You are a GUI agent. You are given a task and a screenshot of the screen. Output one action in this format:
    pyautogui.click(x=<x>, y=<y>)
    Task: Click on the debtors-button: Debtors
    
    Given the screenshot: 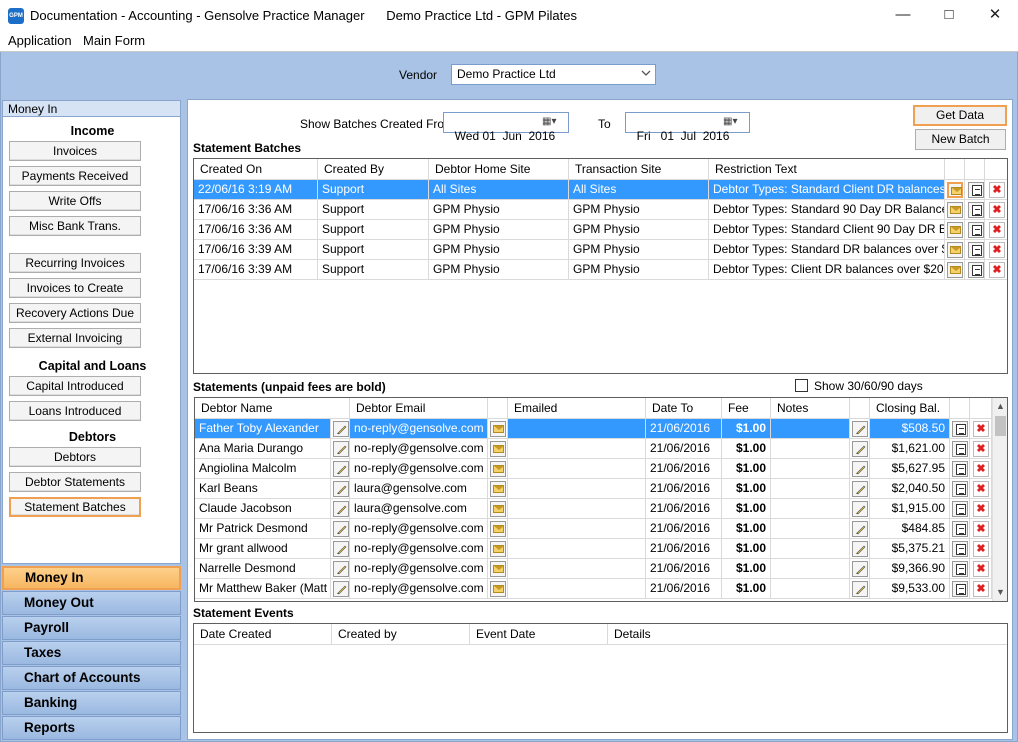 What is the action you would take?
    pyautogui.click(x=75, y=457)
    